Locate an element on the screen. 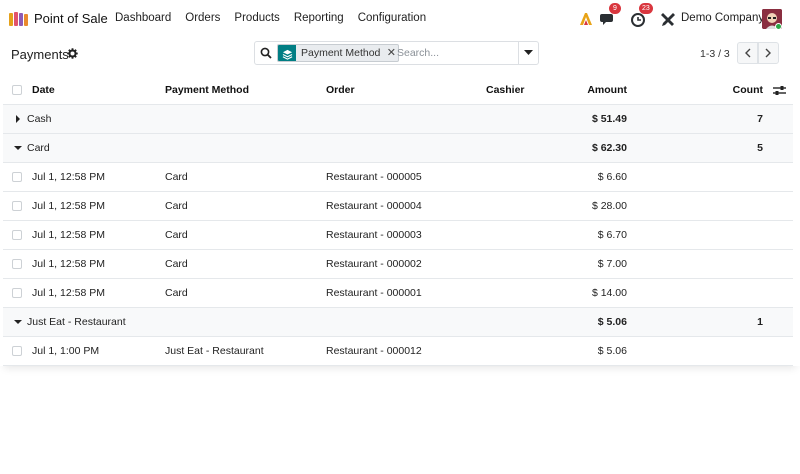 The height and width of the screenshot is (474, 800). online-status-indicator is located at coordinates (778, 26).